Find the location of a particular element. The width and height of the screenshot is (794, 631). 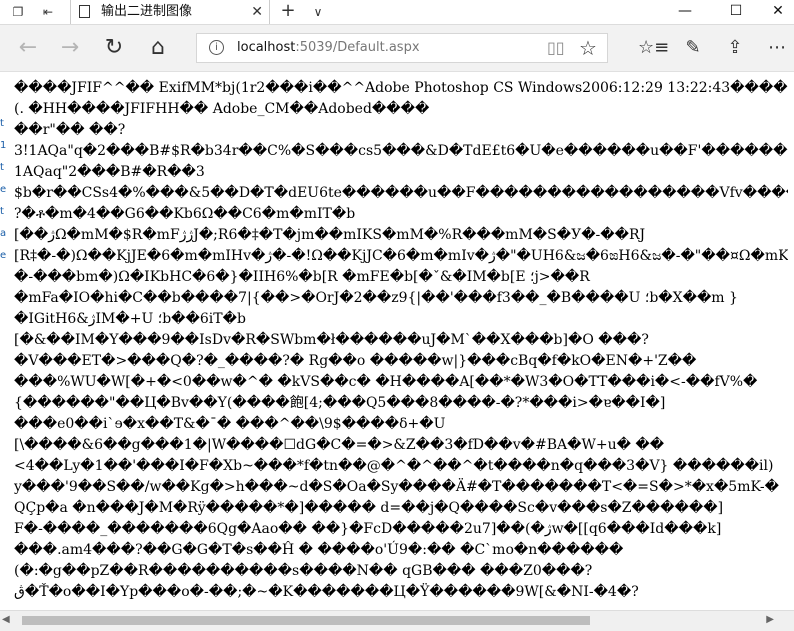

binary-text-line: (. �HH����JFIFHH�� Adobe_CM��Adobed���� is located at coordinates (222, 109).